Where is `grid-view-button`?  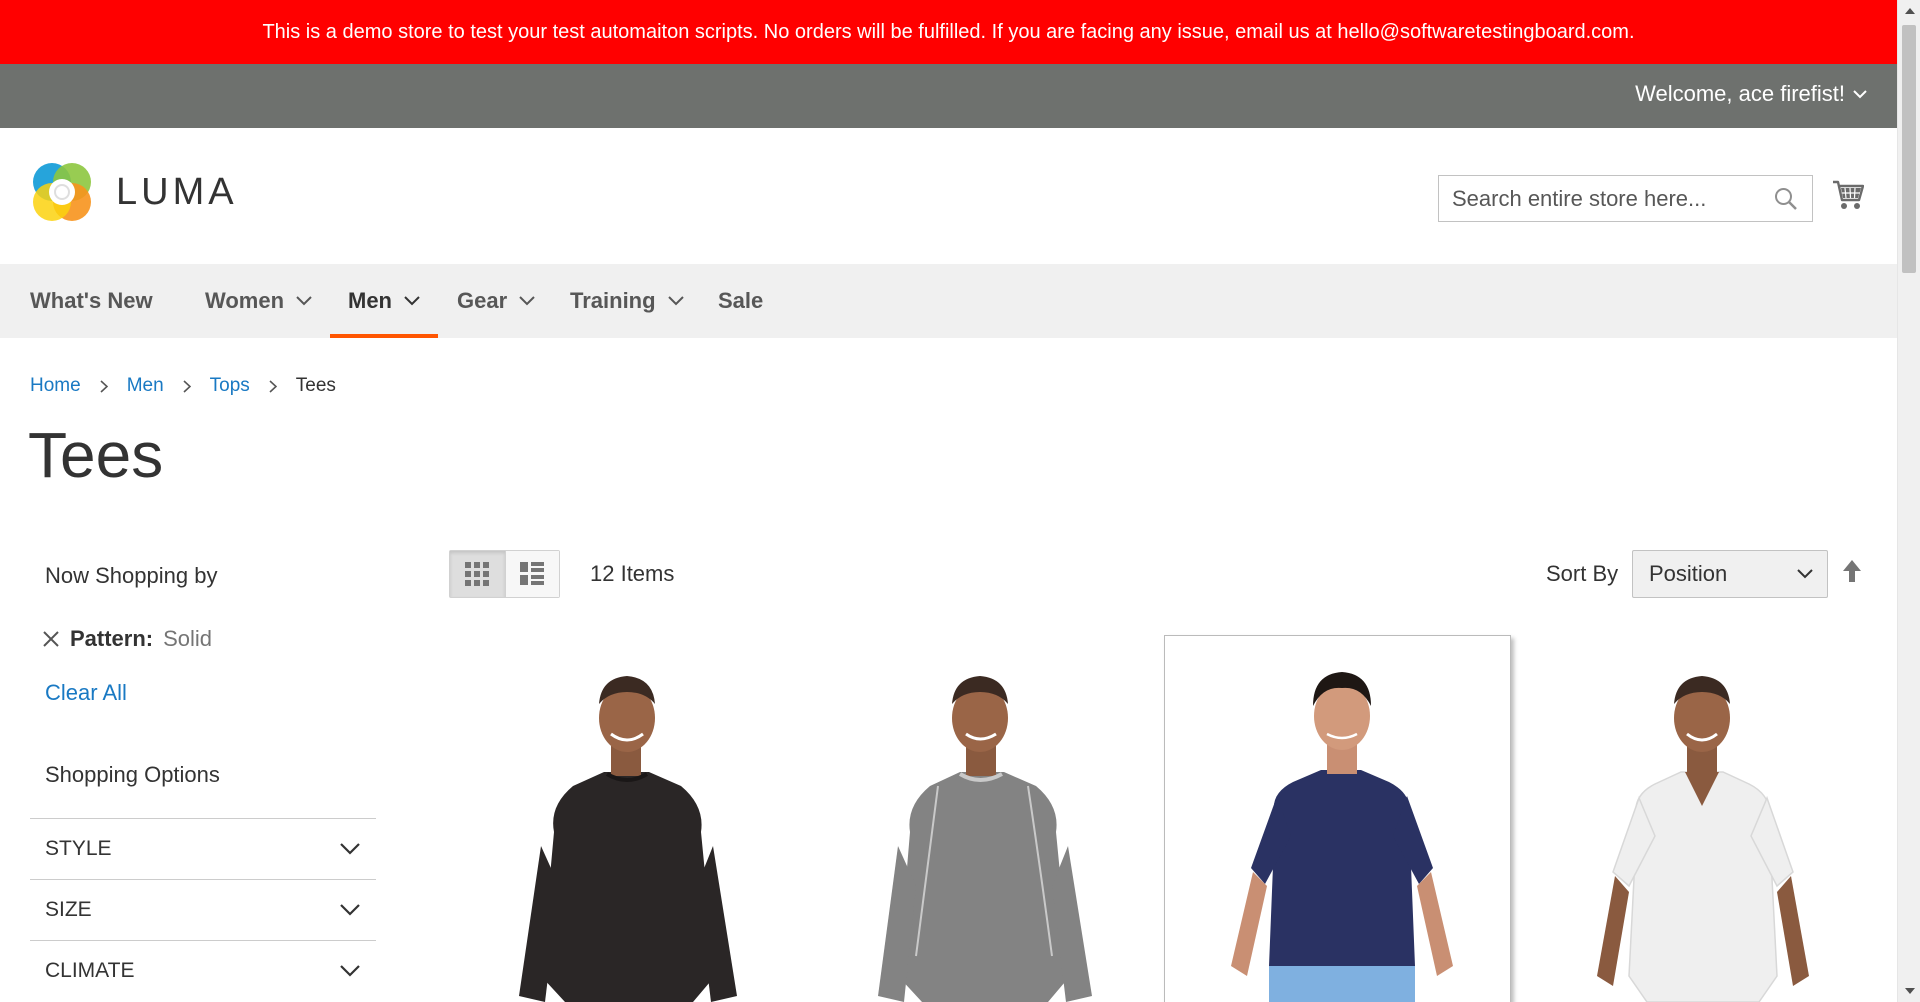
grid-view-button is located at coordinates (477, 574).